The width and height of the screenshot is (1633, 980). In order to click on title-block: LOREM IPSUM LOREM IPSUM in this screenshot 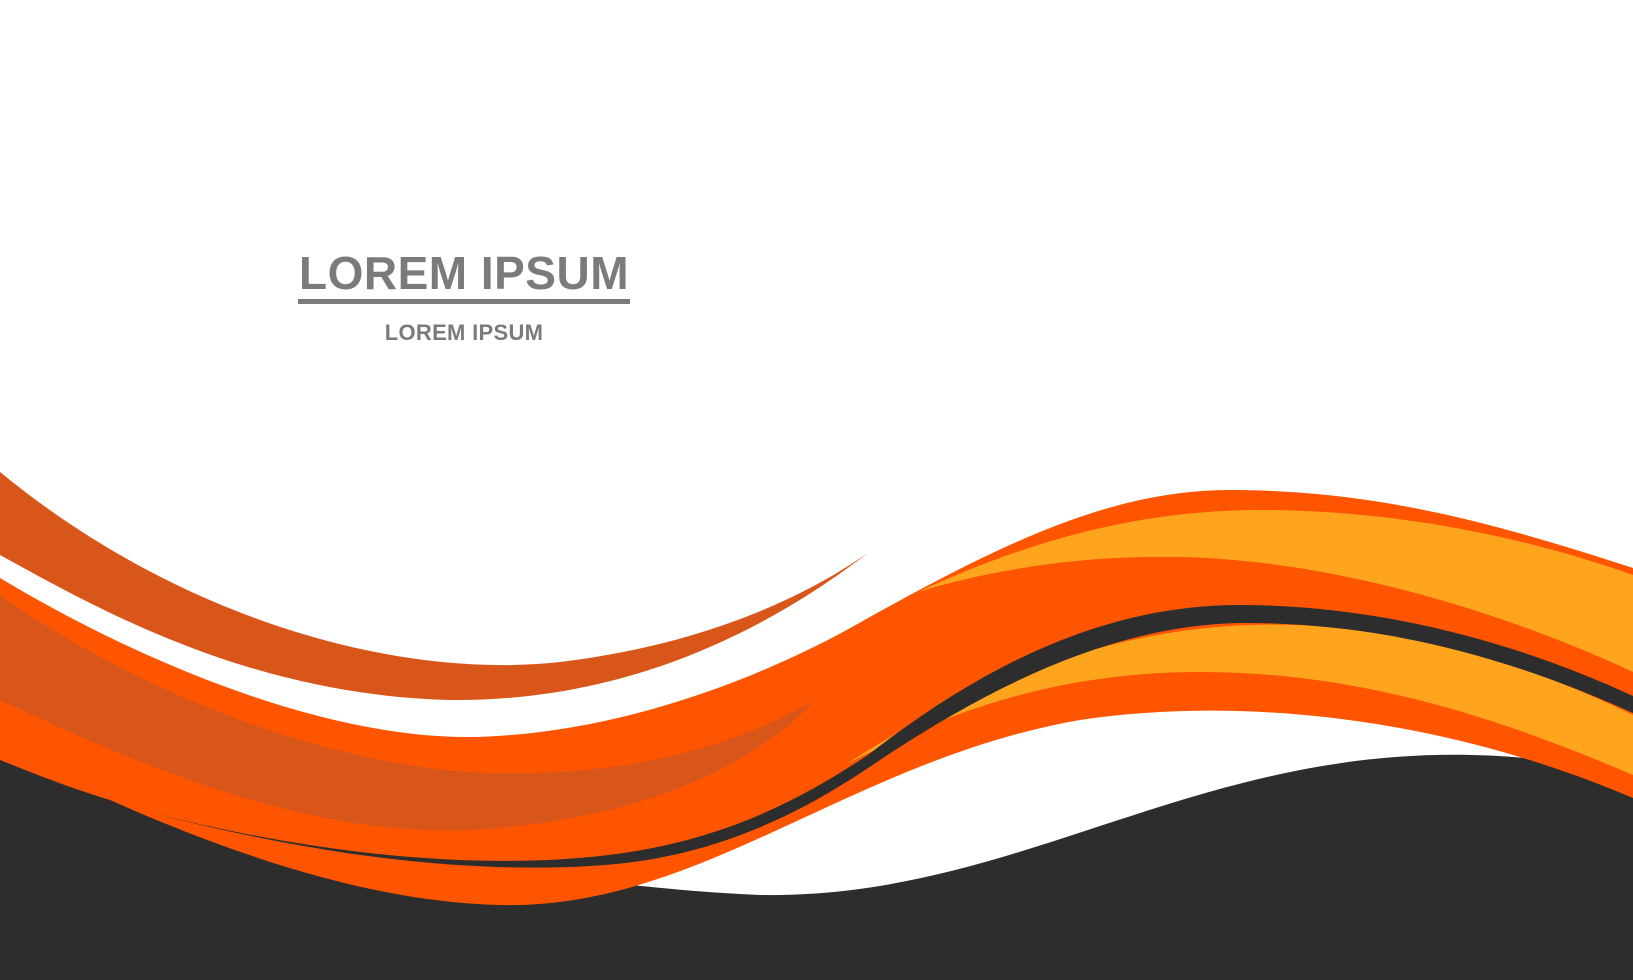, I will do `click(464, 297)`.